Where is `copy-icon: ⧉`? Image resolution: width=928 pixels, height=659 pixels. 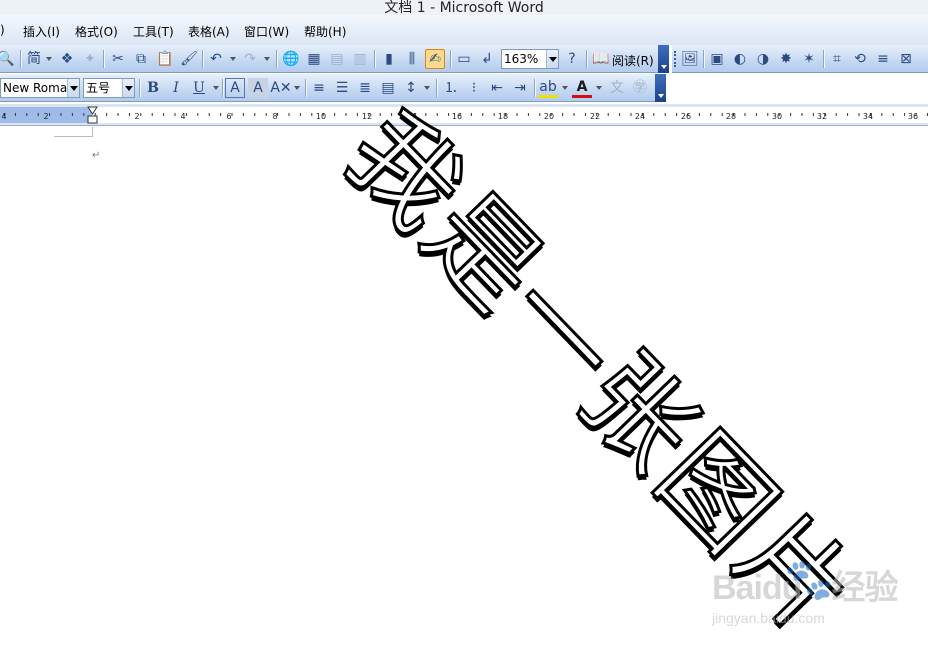
copy-icon: ⧉ is located at coordinates (141, 59).